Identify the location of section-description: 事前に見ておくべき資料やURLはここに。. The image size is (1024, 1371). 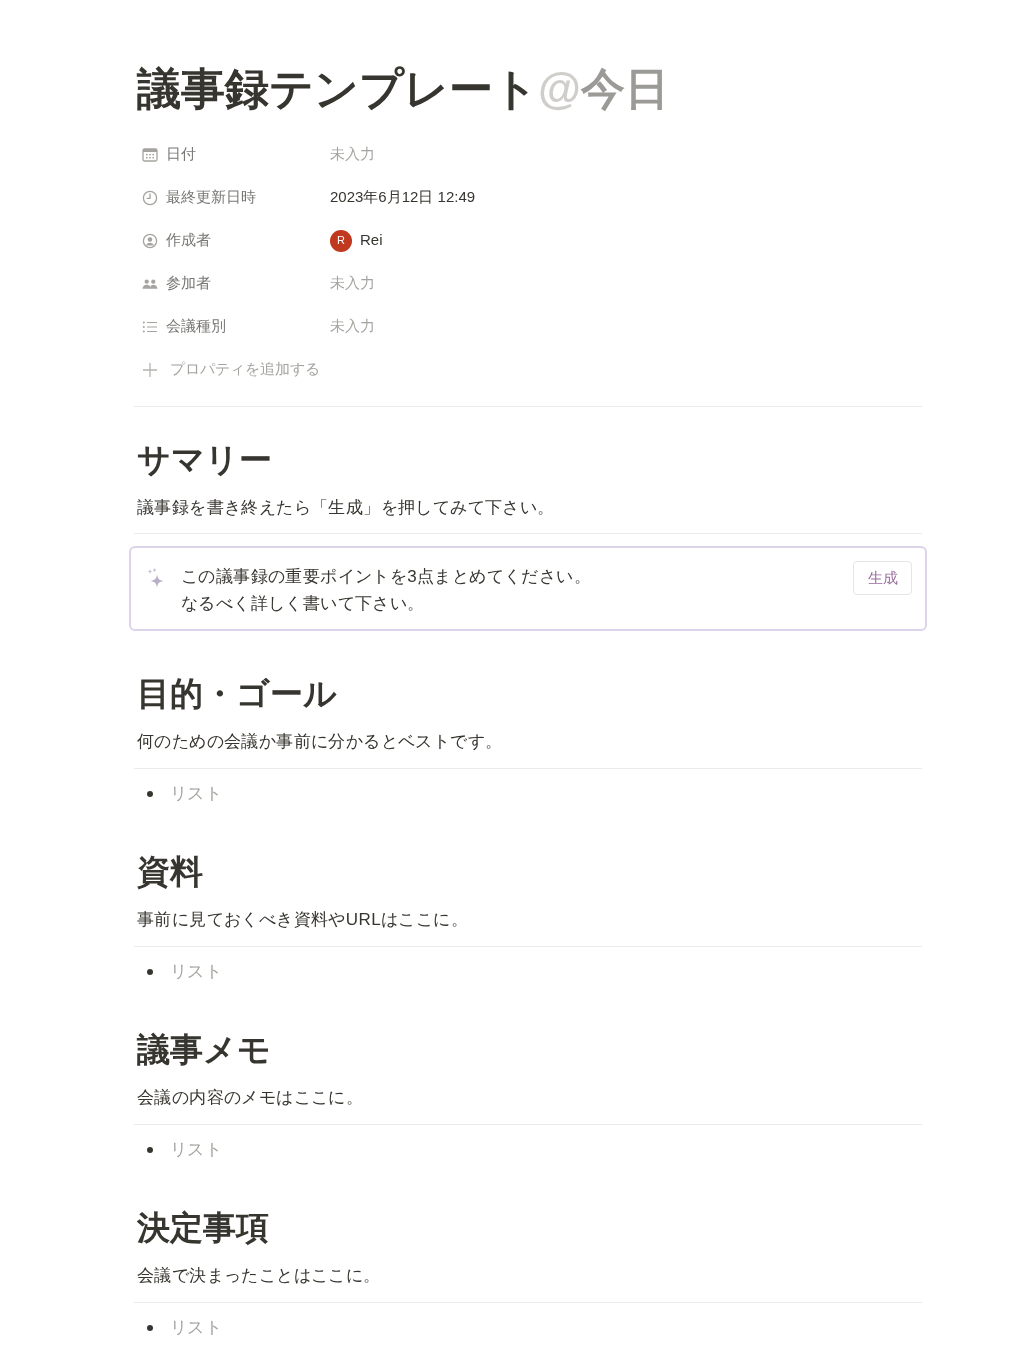
(302, 920).